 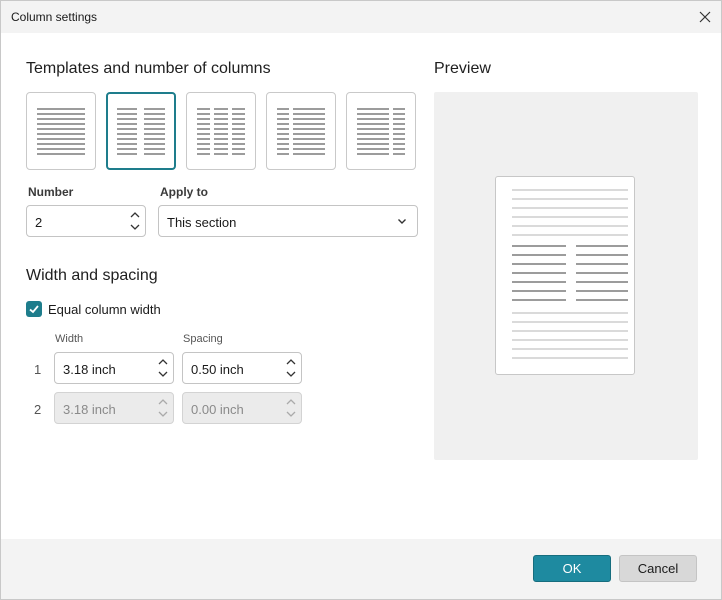 What do you see at coordinates (86, 221) in the screenshot?
I see `number-stepper: 2` at bounding box center [86, 221].